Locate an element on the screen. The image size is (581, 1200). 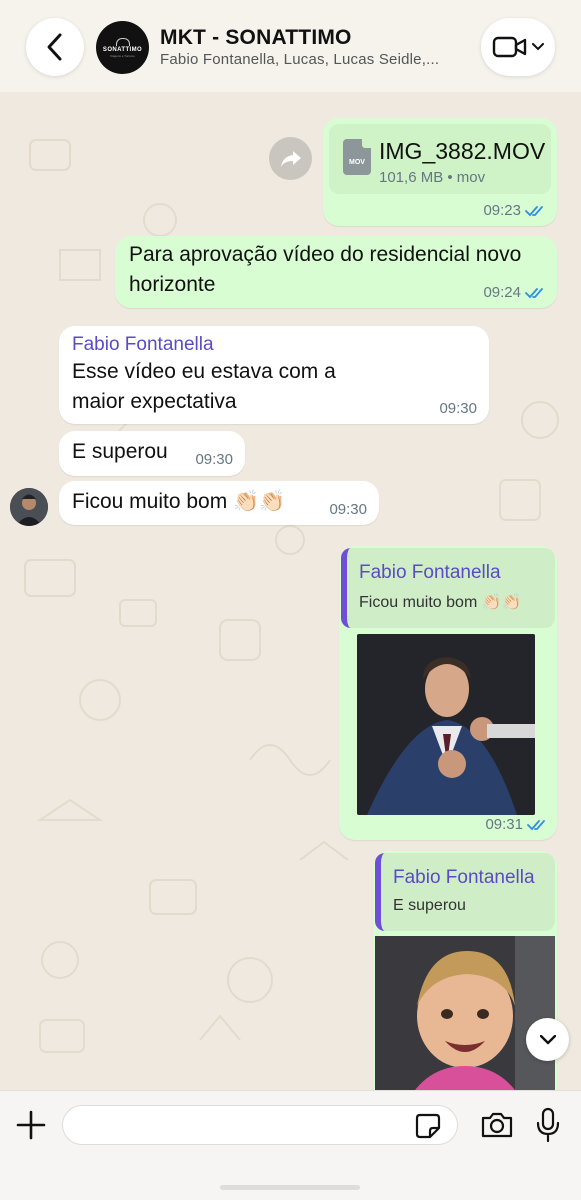
forward-icon is located at coordinates (290, 158).